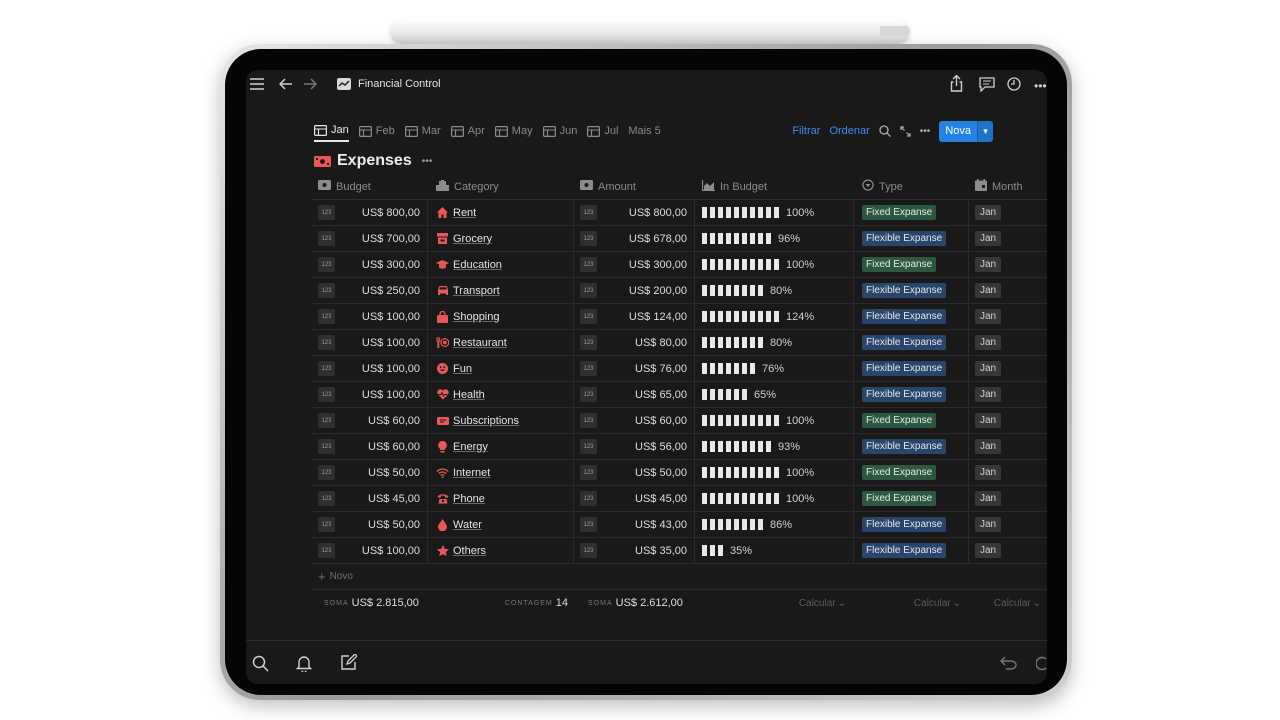 The height and width of the screenshot is (720, 1280). What do you see at coordinates (469, 551) in the screenshot?
I see `category-link: Others` at bounding box center [469, 551].